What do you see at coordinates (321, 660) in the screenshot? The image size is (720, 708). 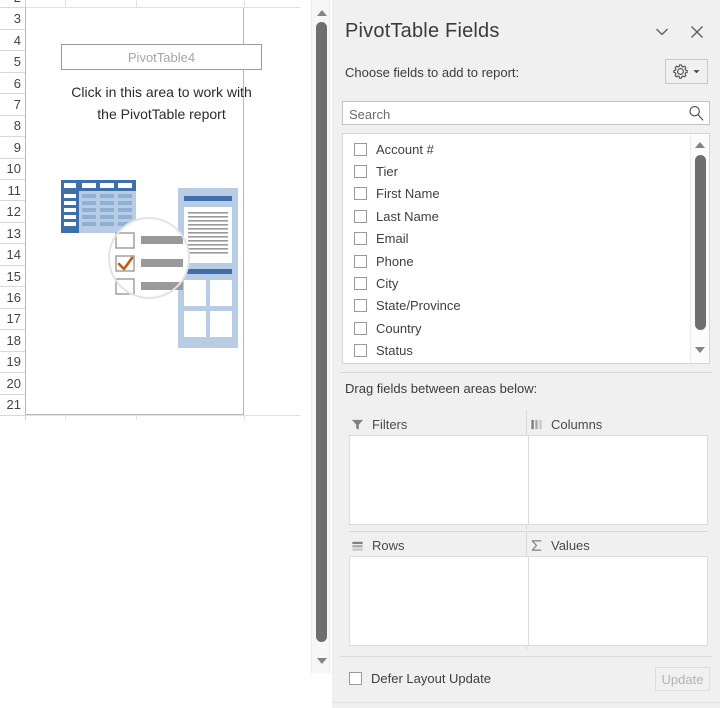 I see `scroll-down-arrow-icon` at bounding box center [321, 660].